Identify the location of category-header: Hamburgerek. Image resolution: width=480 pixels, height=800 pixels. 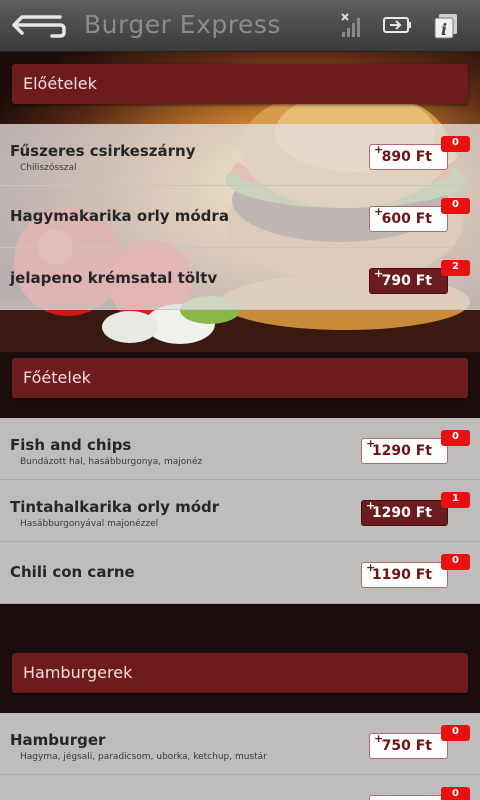
(240, 673).